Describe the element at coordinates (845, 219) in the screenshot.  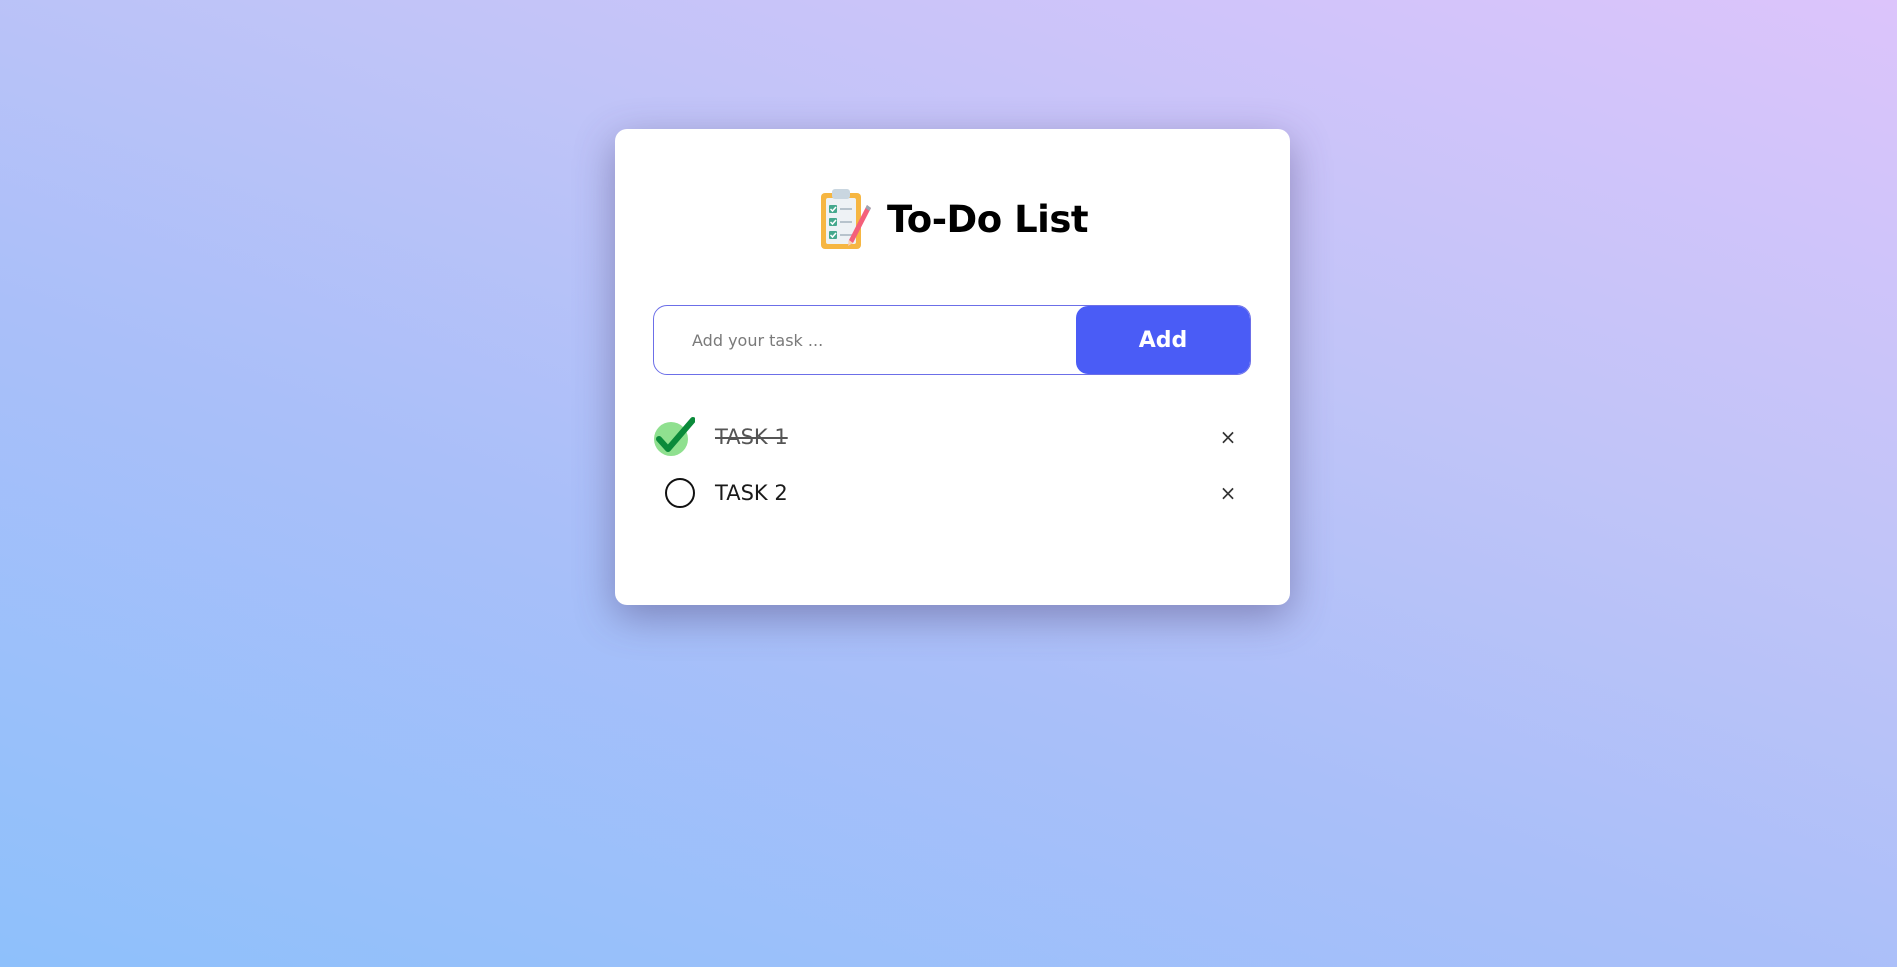
I see `clipboard-checklist-icon` at that location.